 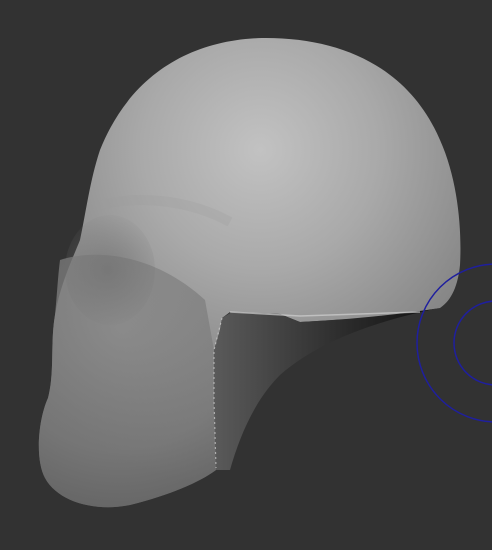 I want to click on eye-socket, so click(x=110, y=270).